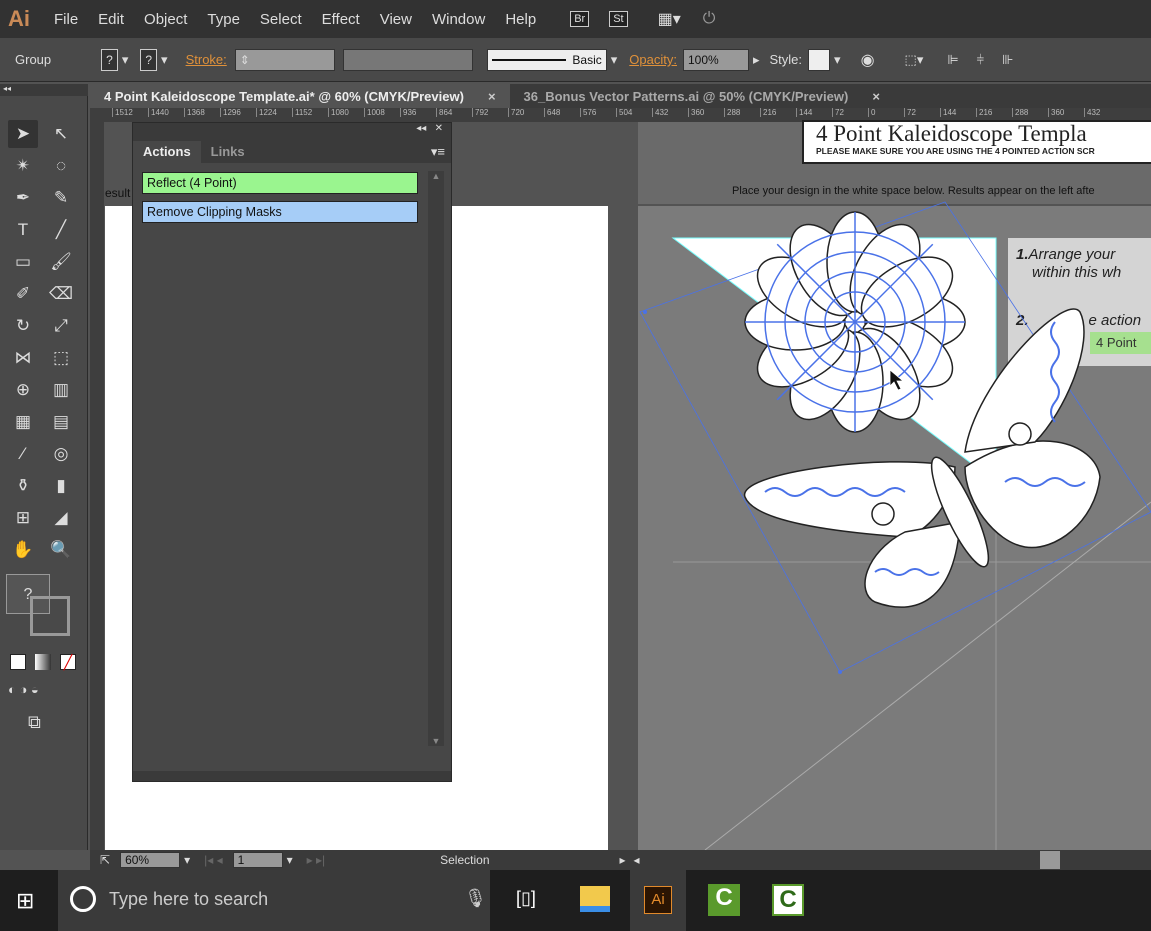 The height and width of the screenshot is (931, 1151). Describe the element at coordinates (43, 662) in the screenshot. I see `gradient-mode-icon` at that location.